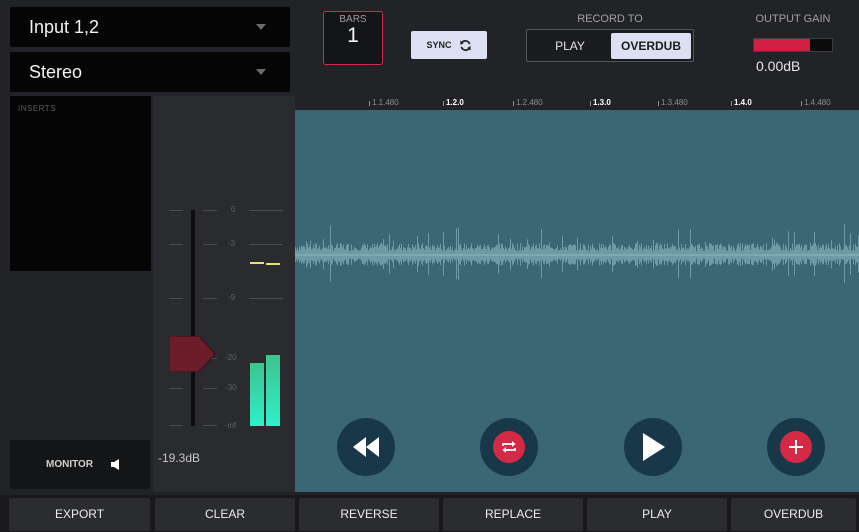 This screenshot has height=532, width=859. Describe the element at coordinates (257, 263) in the screenshot. I see `peak-left` at that location.